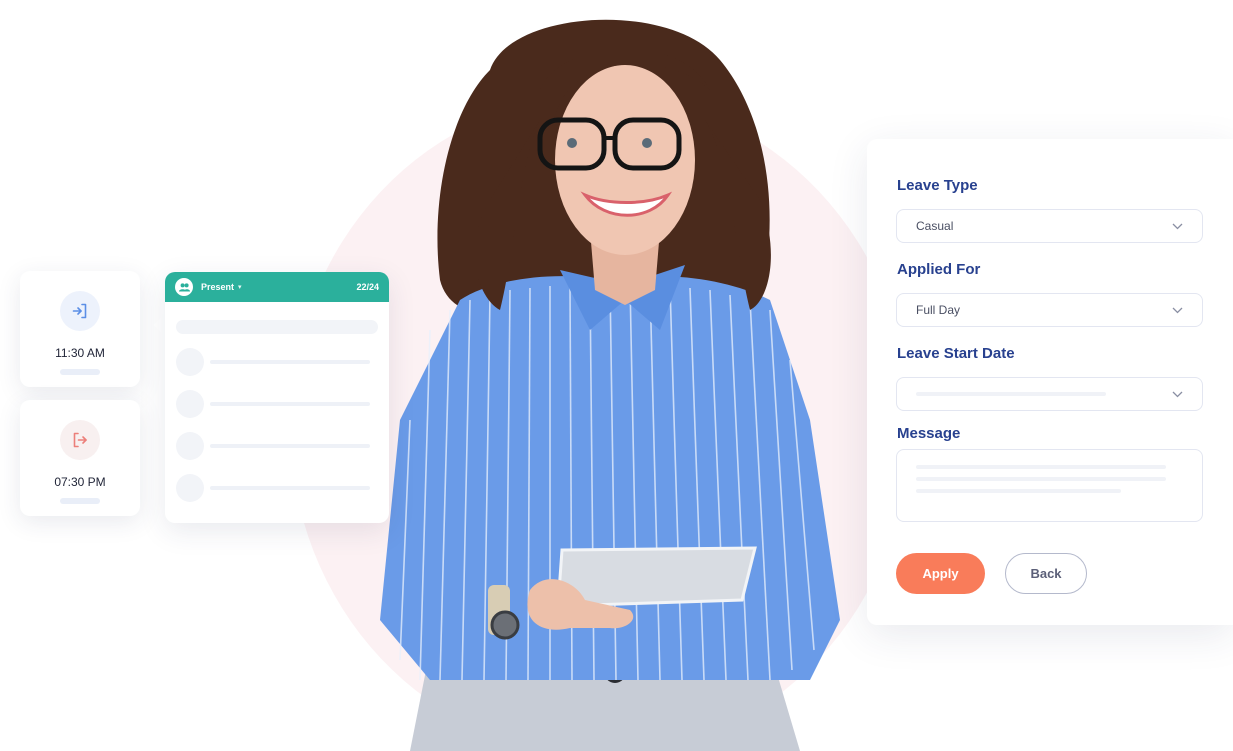  I want to click on attendance-panel: Present ▾ 22/24, so click(277, 397).